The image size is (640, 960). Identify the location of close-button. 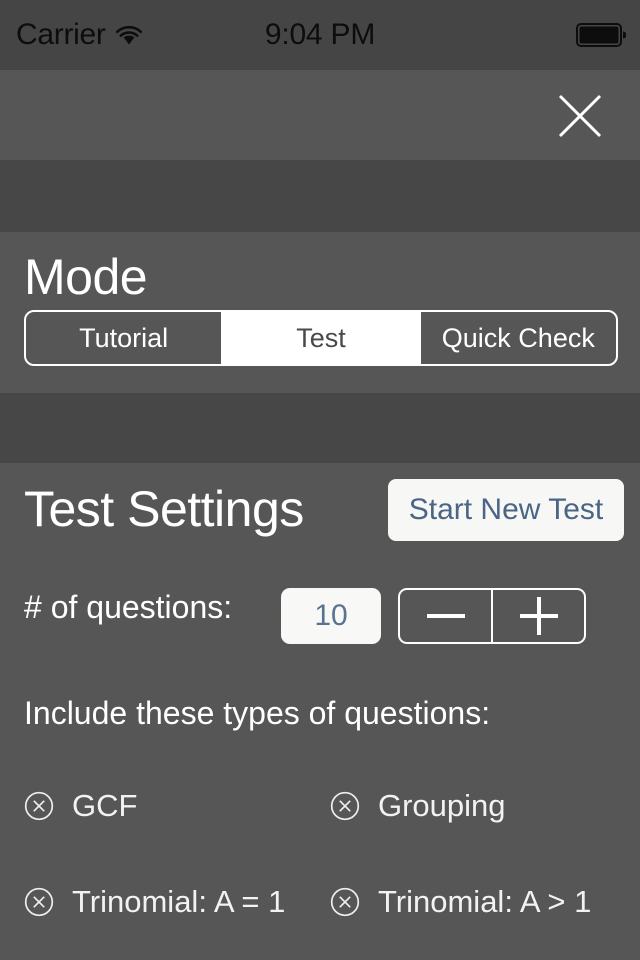
(580, 116).